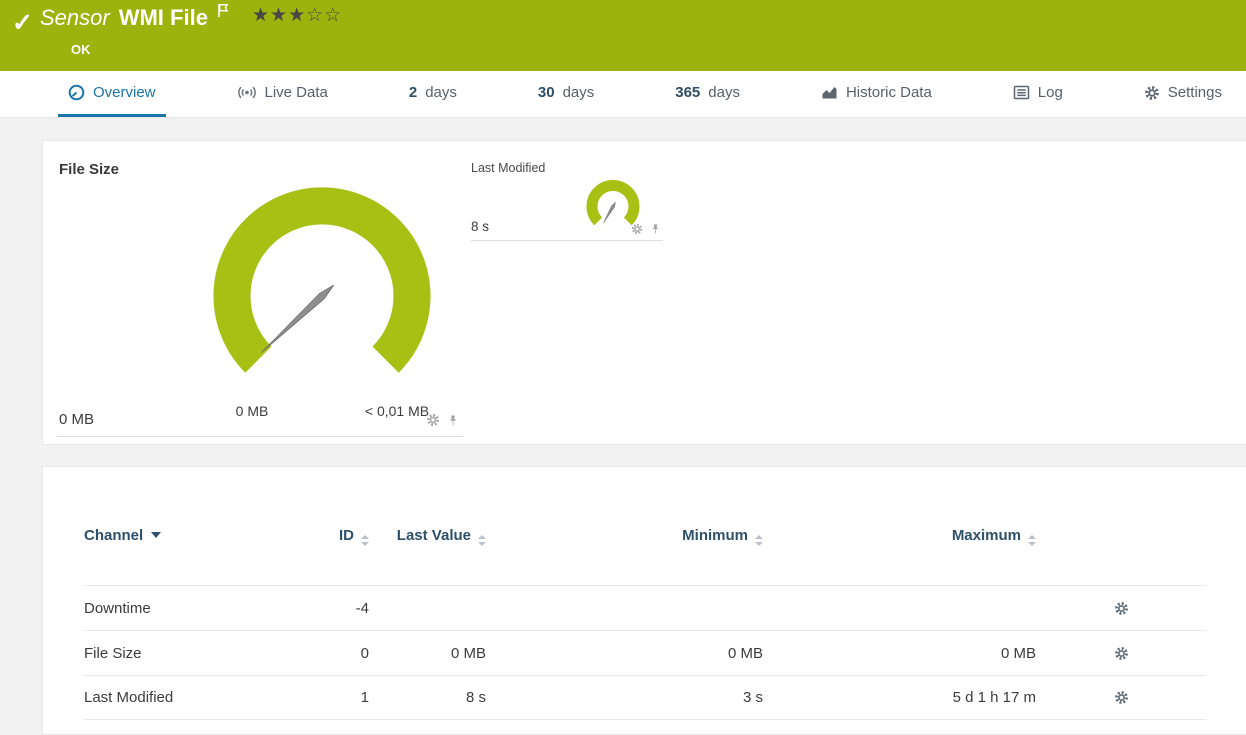 This screenshot has height=735, width=1246. What do you see at coordinates (688, 92) in the screenshot?
I see `tab-number: 365` at bounding box center [688, 92].